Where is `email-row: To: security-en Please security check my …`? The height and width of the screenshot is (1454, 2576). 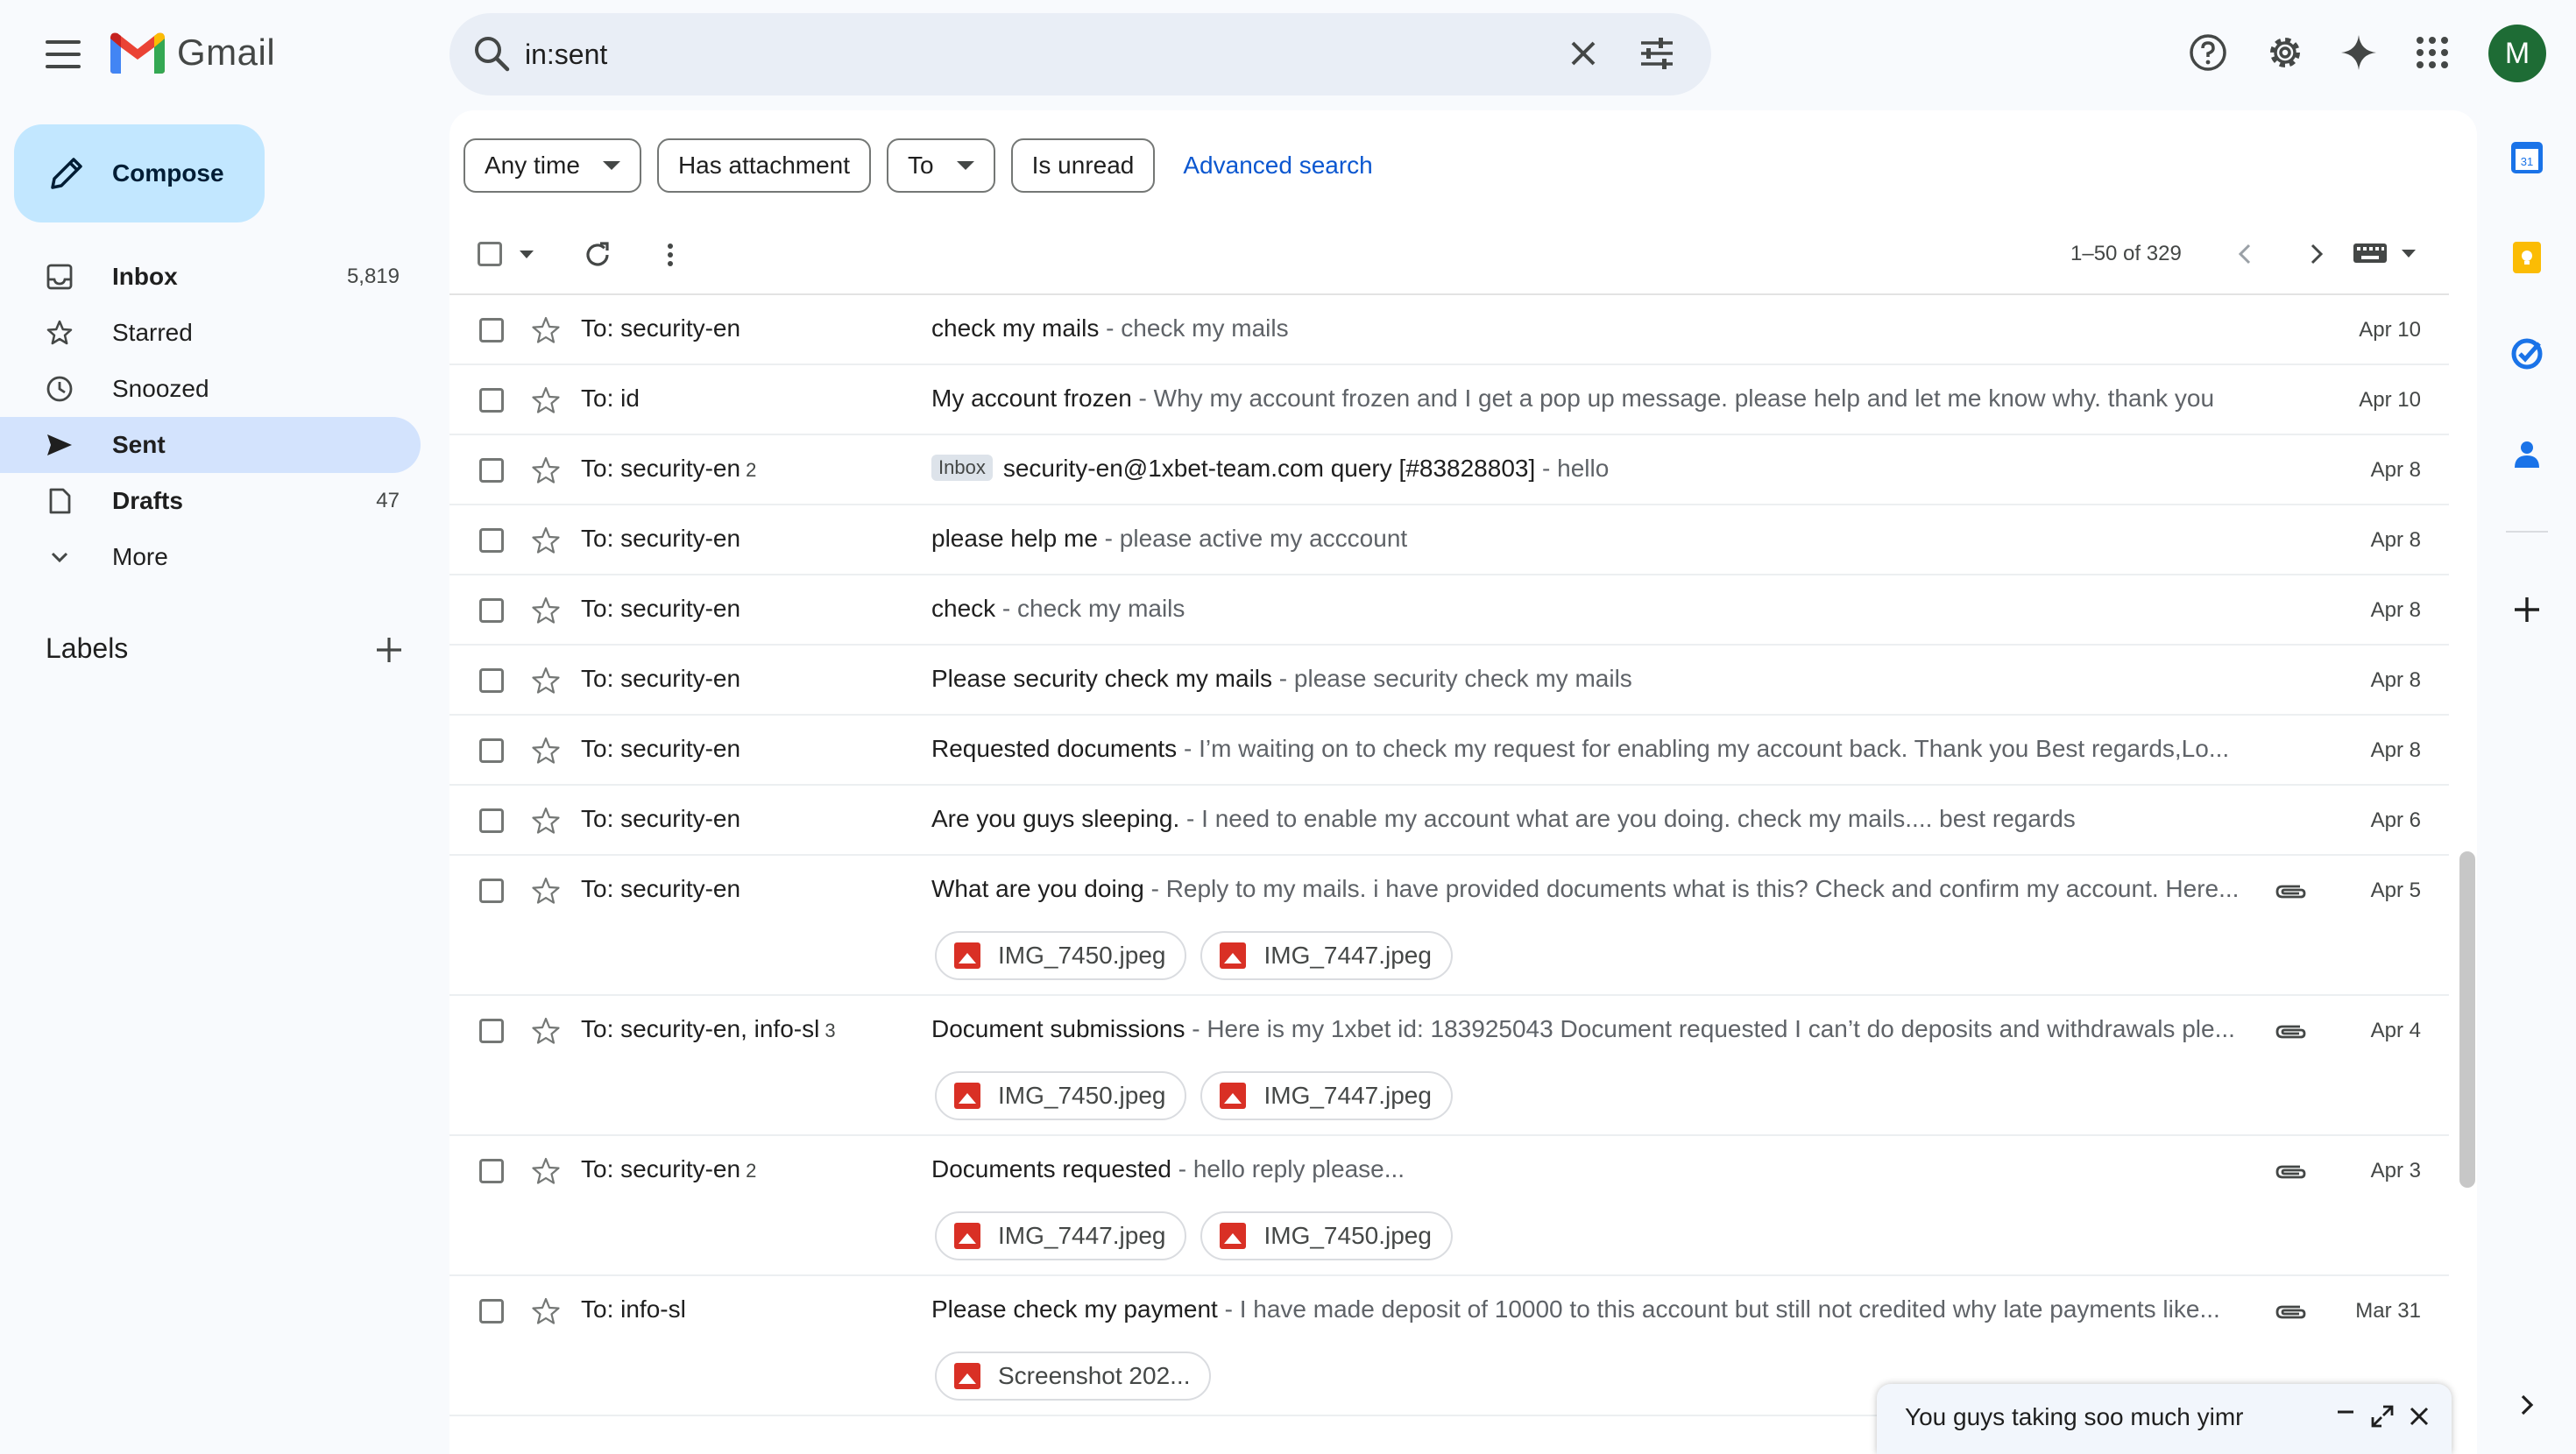 email-row: To: security-en Please security check my … is located at coordinates (1449, 681).